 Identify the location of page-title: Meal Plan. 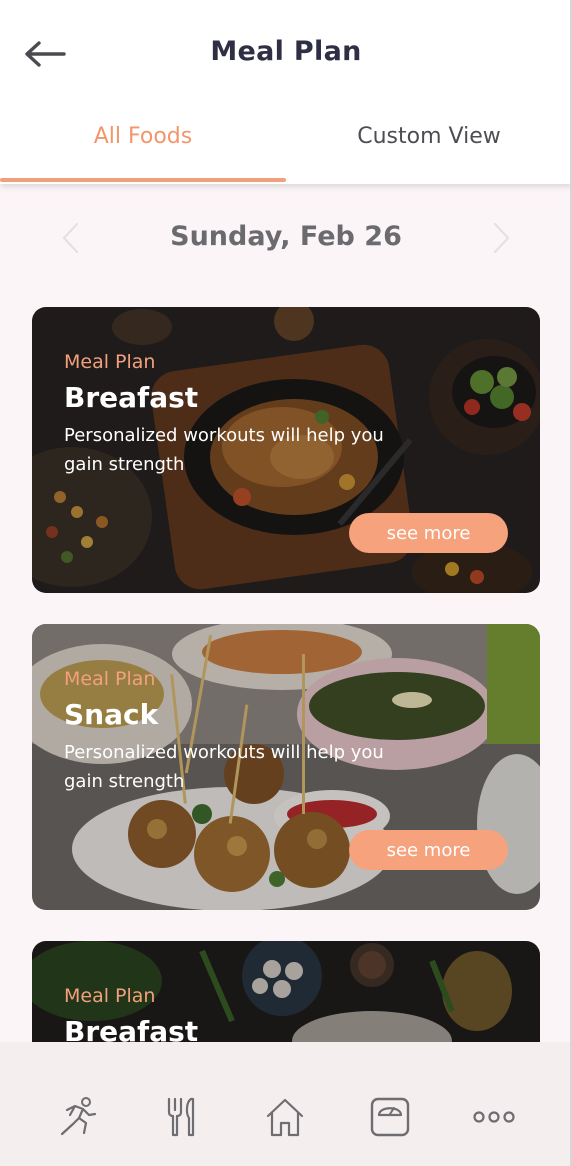
(286, 51).